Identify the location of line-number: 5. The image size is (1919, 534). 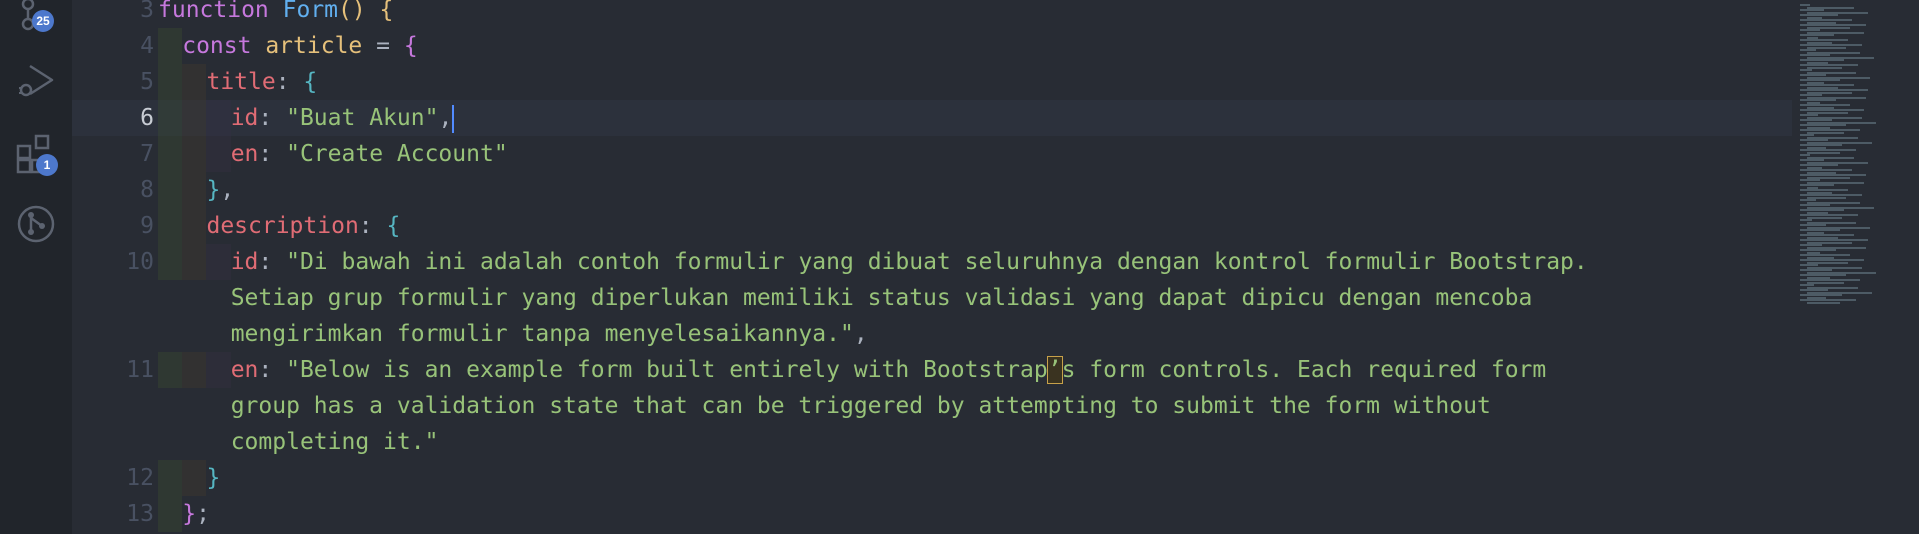
(147, 82).